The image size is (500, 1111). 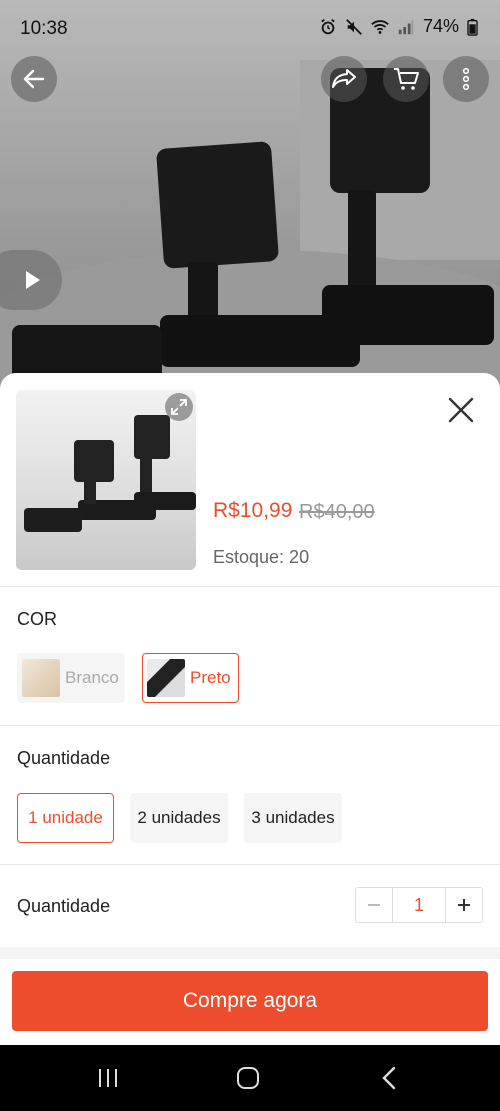 I want to click on more-button, so click(x=466, y=79).